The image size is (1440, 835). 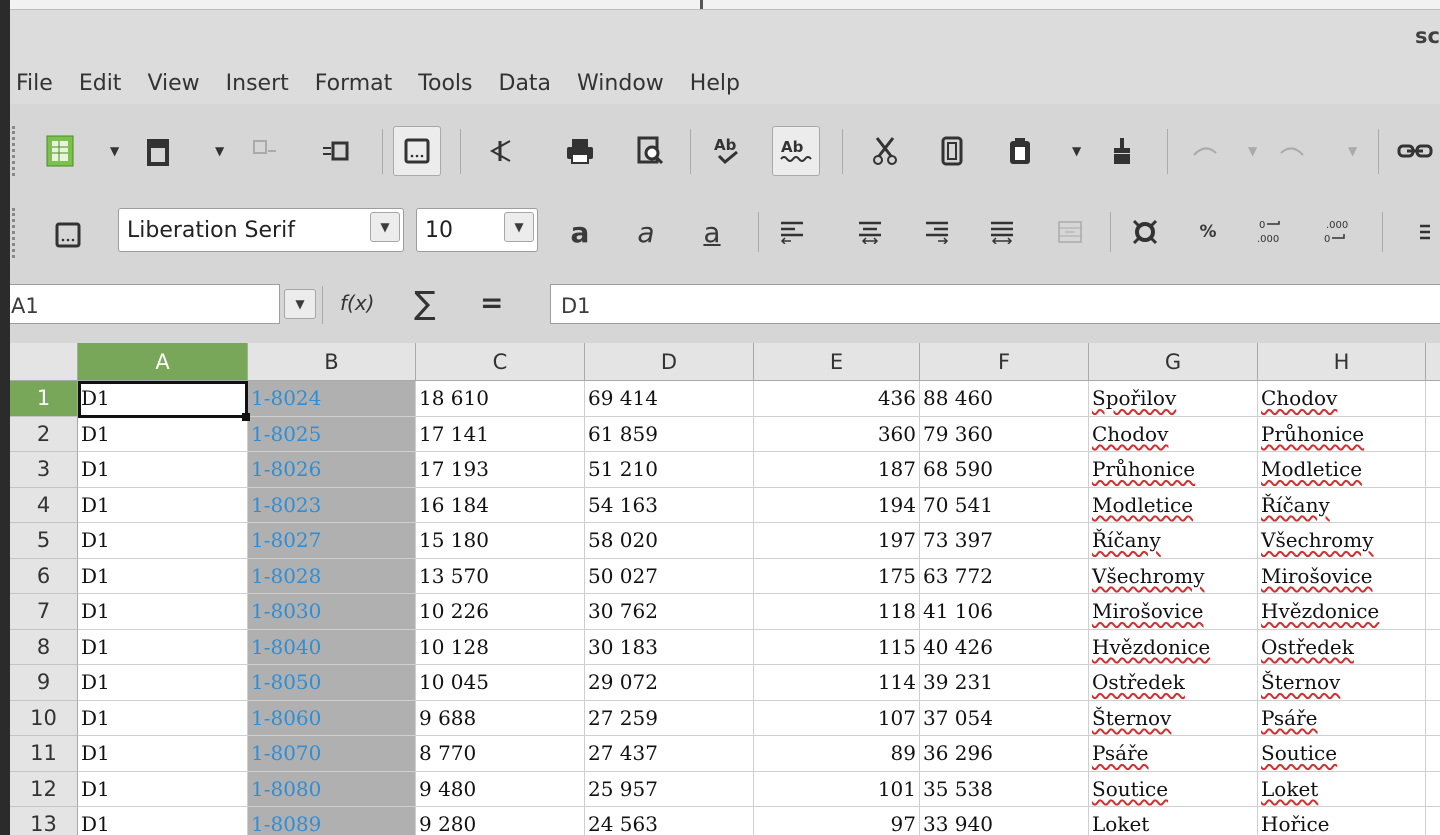 I want to click on row-header: 5, so click(x=44, y=541).